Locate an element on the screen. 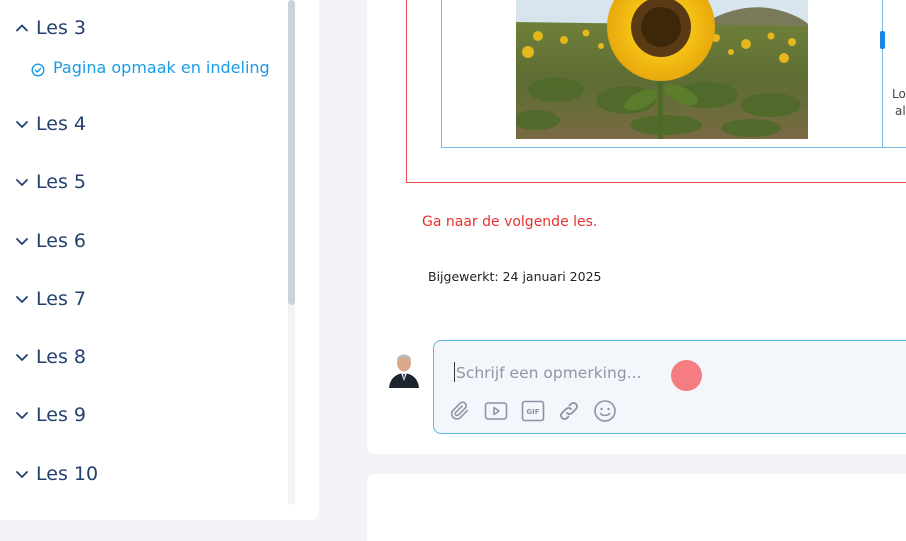 This screenshot has height=541, width=906. side-column-text: al is located at coordinates (900, 111).